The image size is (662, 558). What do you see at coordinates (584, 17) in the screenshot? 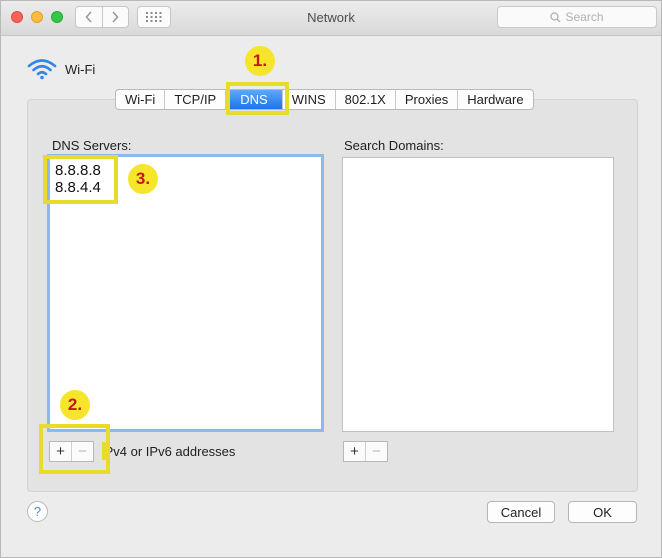
I see `search-placeholder: Search` at bounding box center [584, 17].